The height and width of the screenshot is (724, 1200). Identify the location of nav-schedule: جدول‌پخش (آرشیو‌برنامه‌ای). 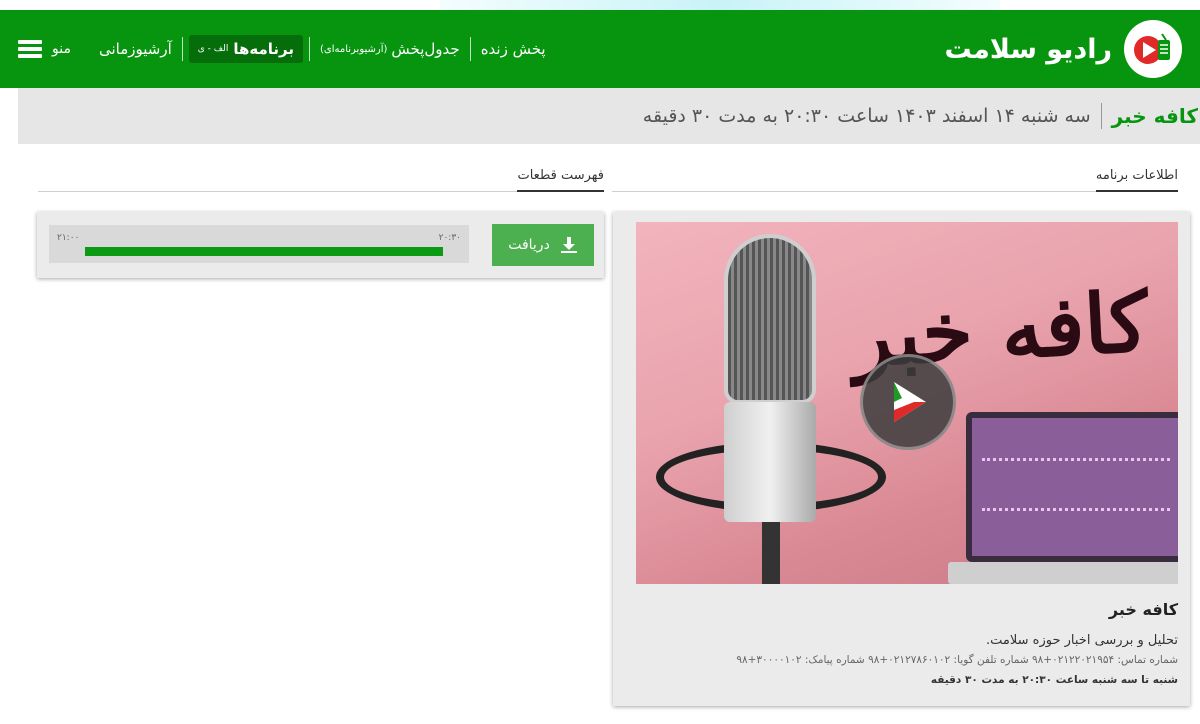
(390, 49).